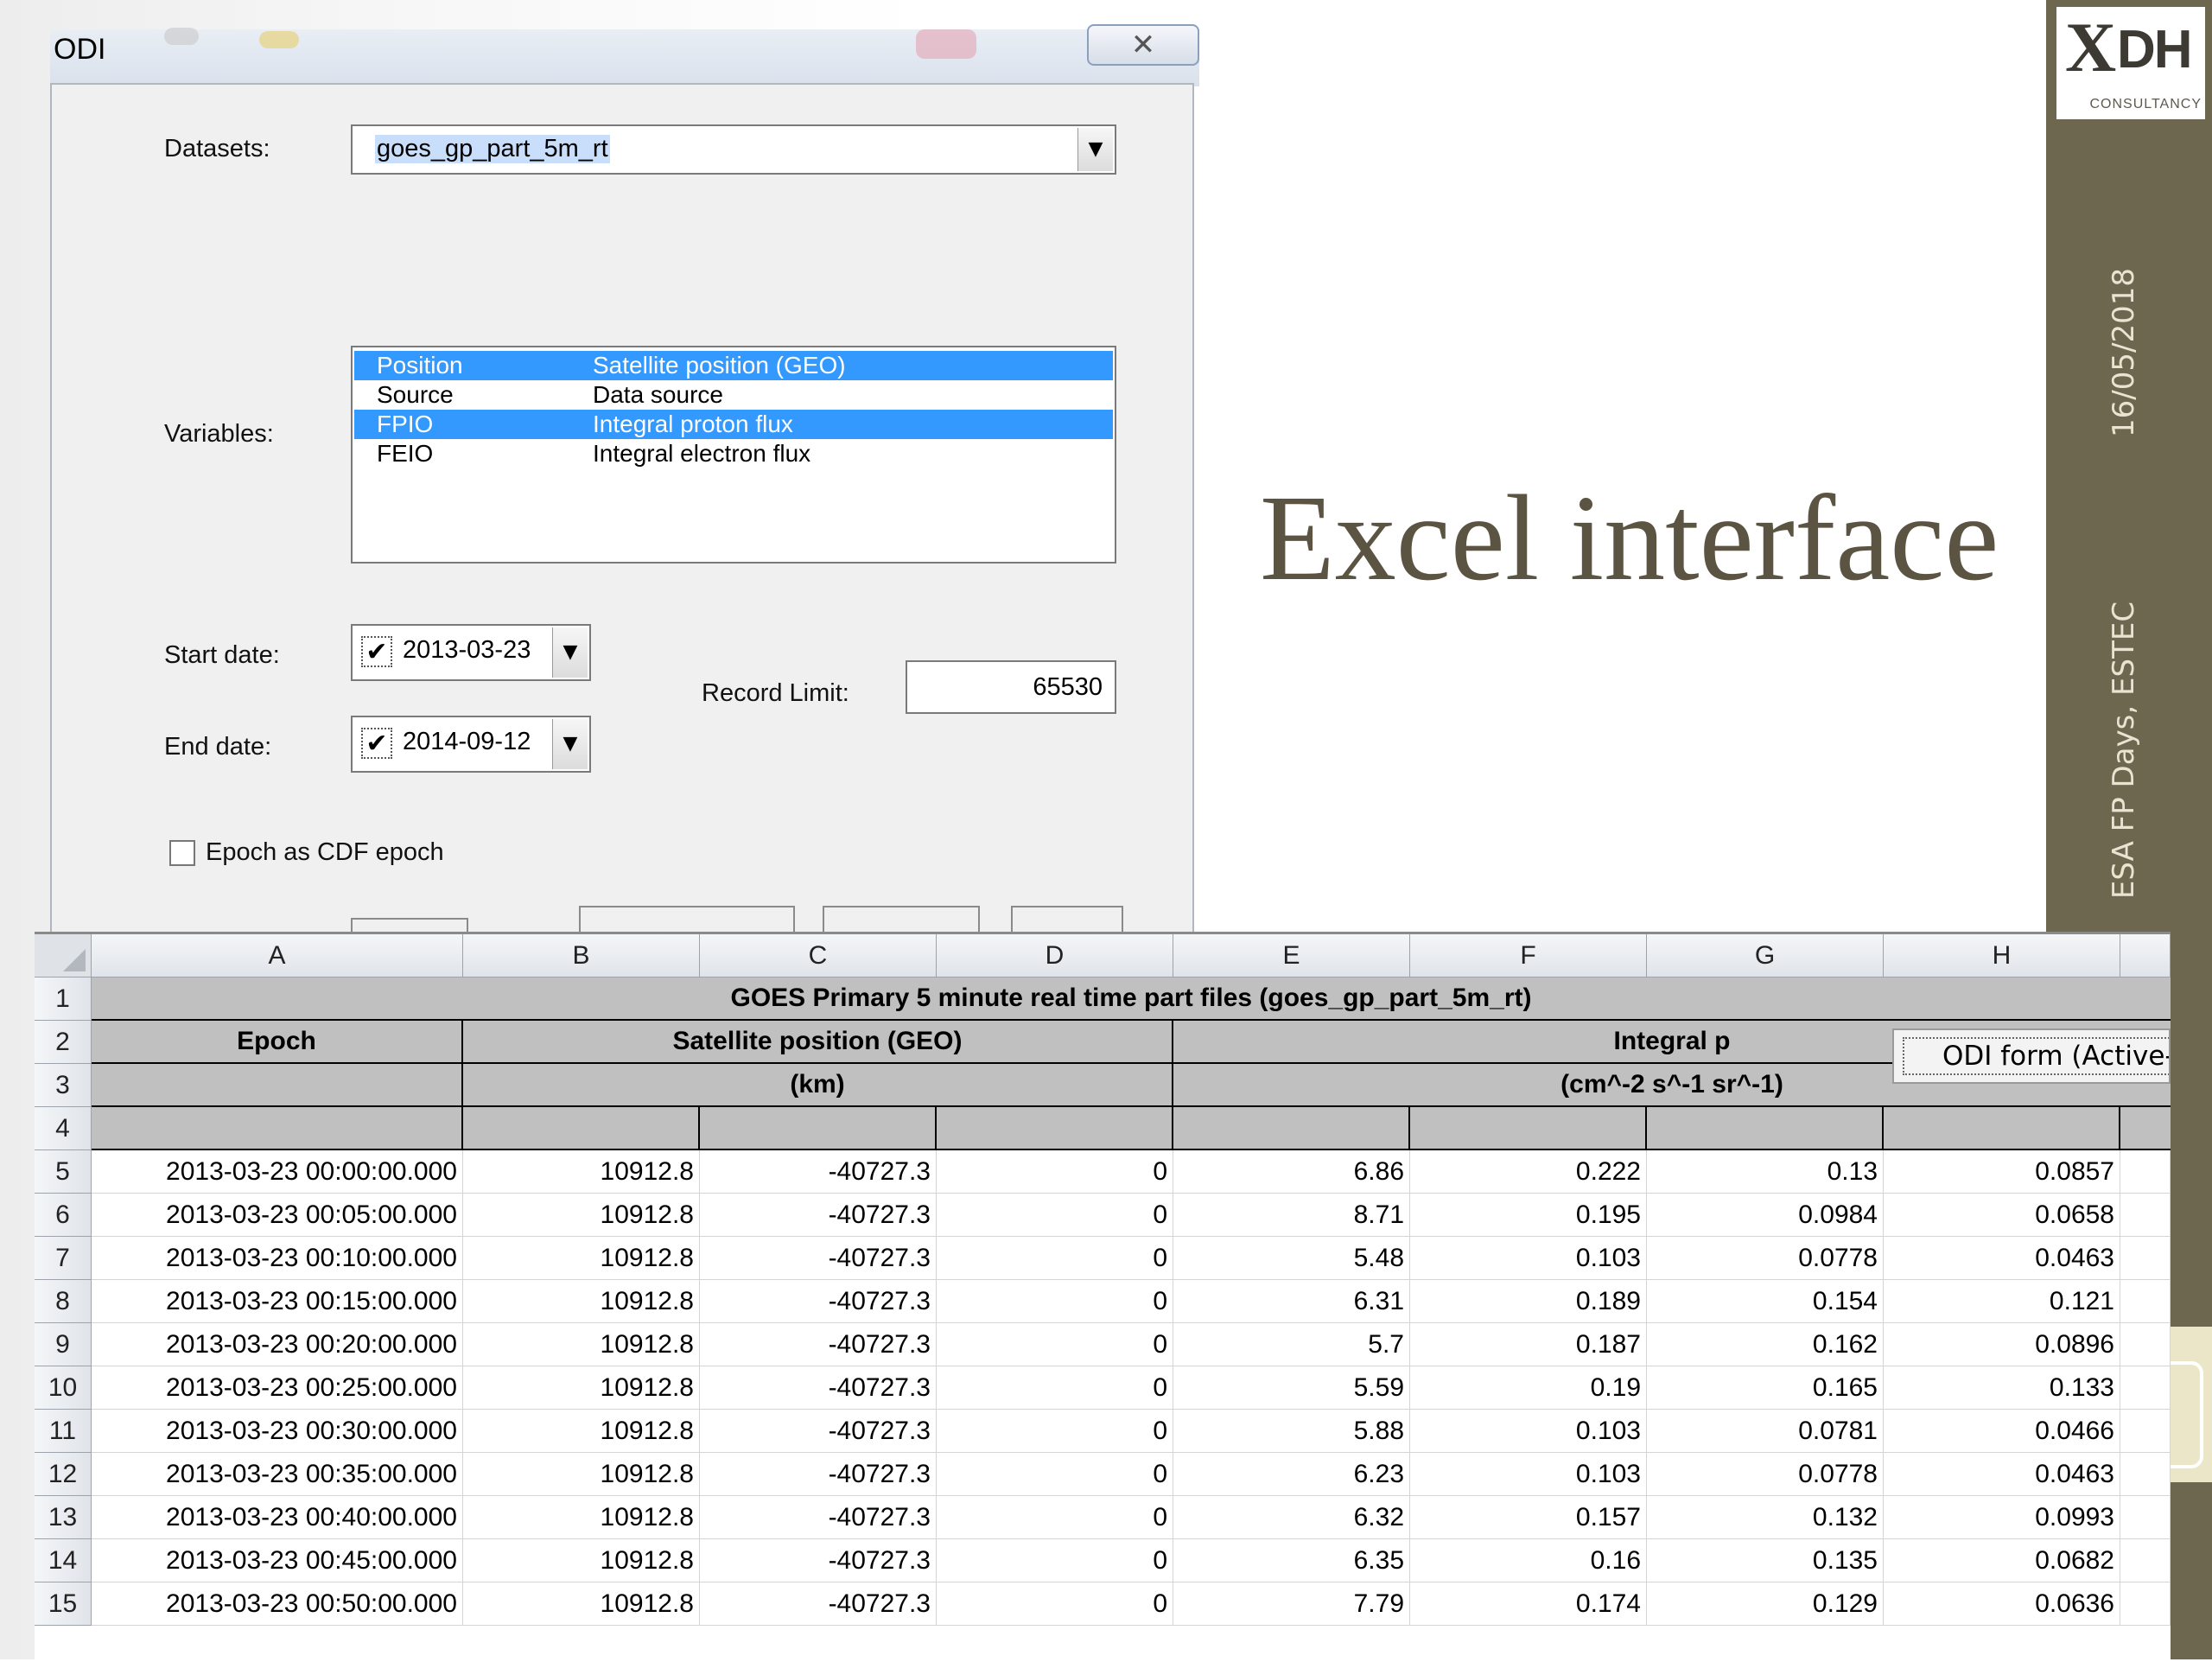  I want to click on start-date-picker: ✔ 2013-03-23 ▼, so click(471, 652).